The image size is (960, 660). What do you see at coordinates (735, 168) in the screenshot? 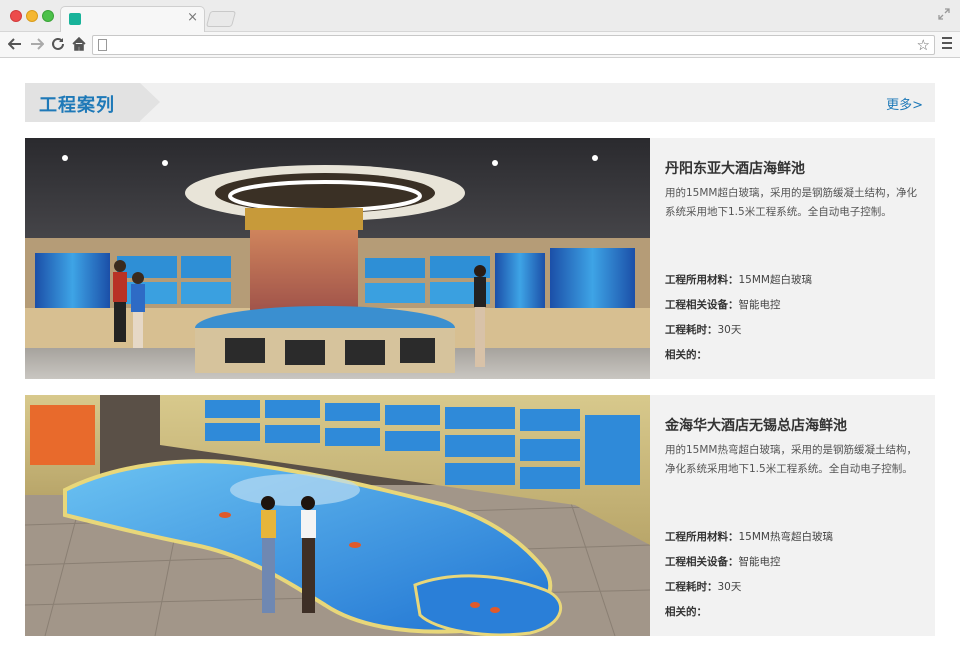
I see `case-title: 丹阳东亚大酒店海鲜池` at bounding box center [735, 168].